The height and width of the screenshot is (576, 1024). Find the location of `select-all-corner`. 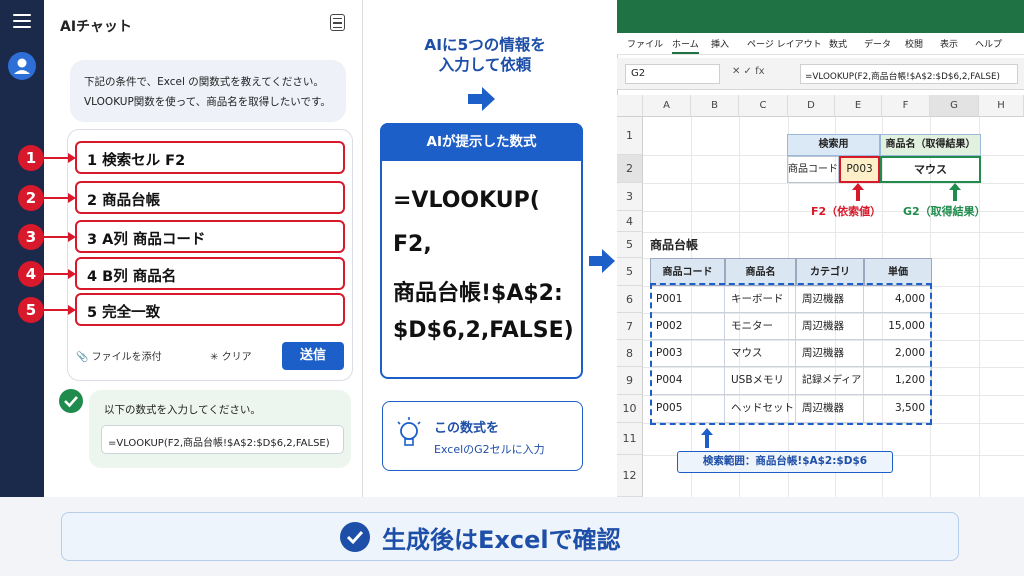

select-all-corner is located at coordinates (630, 106).